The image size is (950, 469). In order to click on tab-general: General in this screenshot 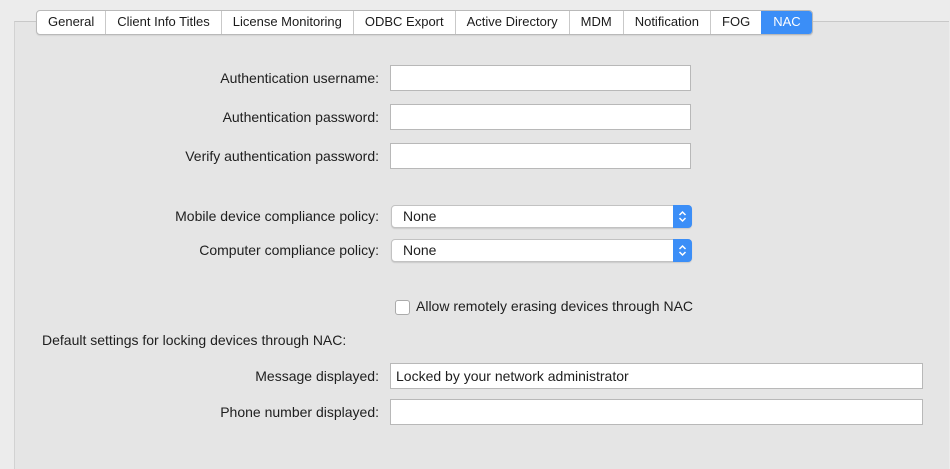, I will do `click(71, 22)`.